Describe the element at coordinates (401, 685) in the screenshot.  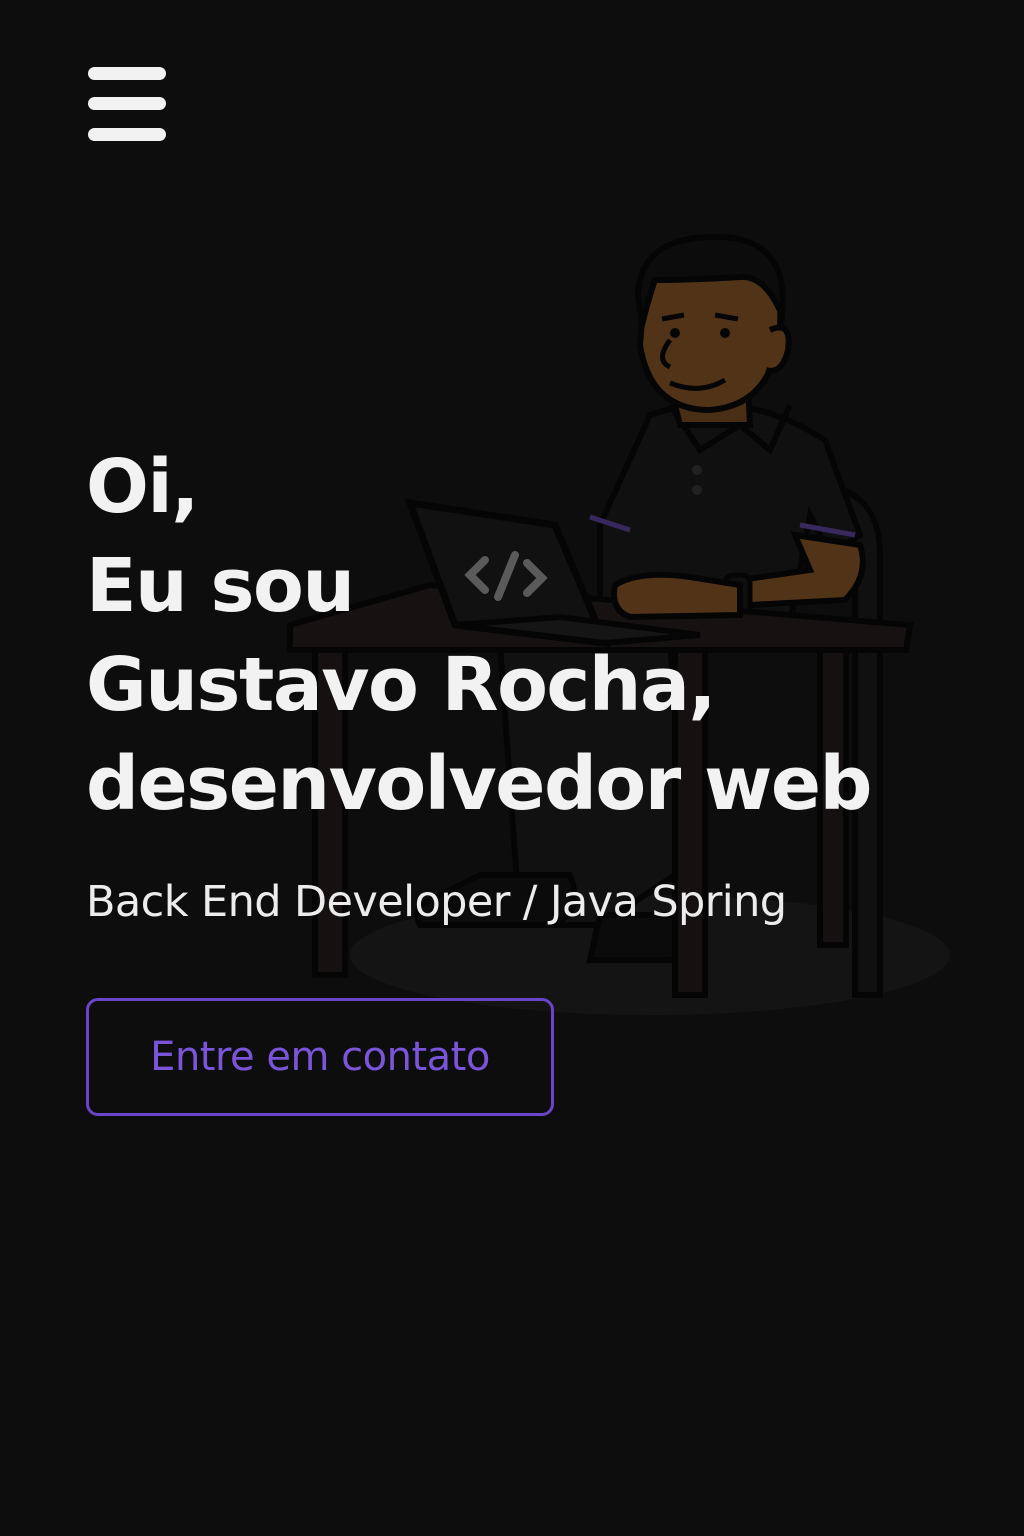
I see `hero-name: Gustavo Rocha,` at that location.